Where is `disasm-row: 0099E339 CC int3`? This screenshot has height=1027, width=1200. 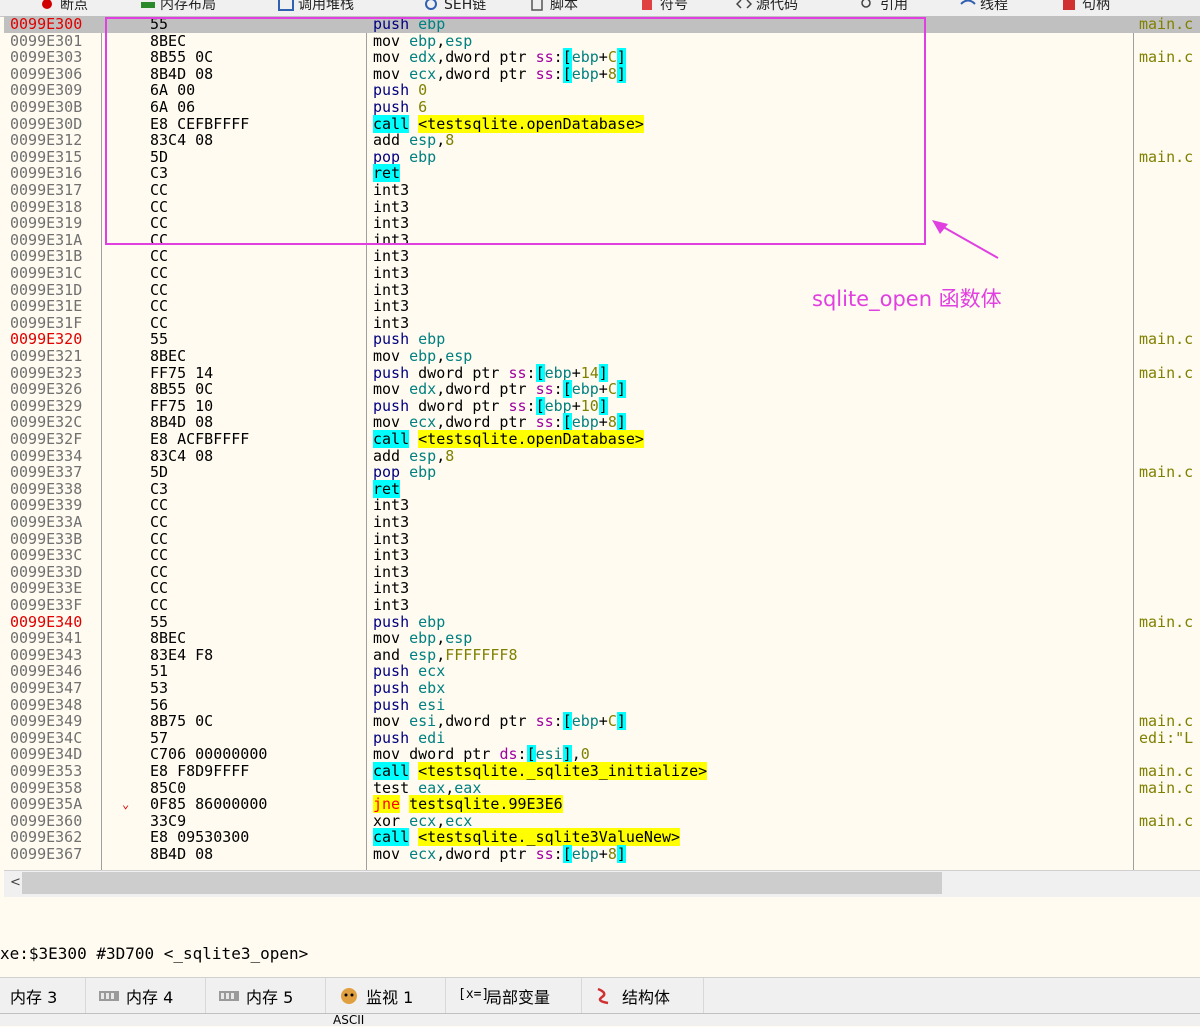
disasm-row: 0099E339 CC int3 is located at coordinates (602, 505).